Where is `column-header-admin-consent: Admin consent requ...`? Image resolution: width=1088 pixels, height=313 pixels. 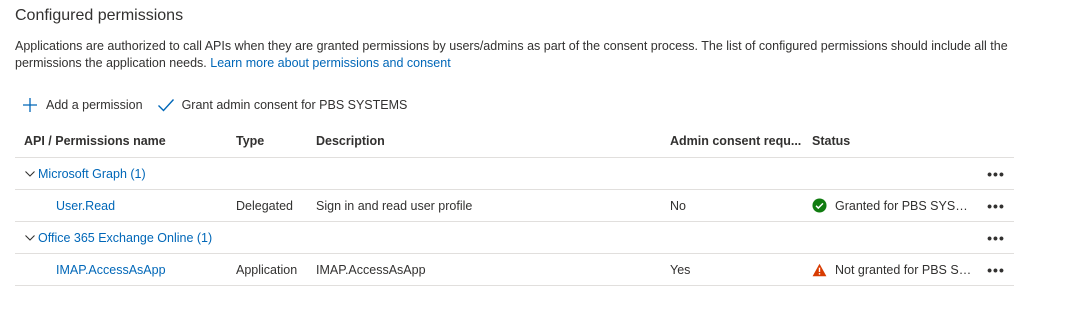
column-header-admin-consent: Admin consent requ... is located at coordinates (740, 141).